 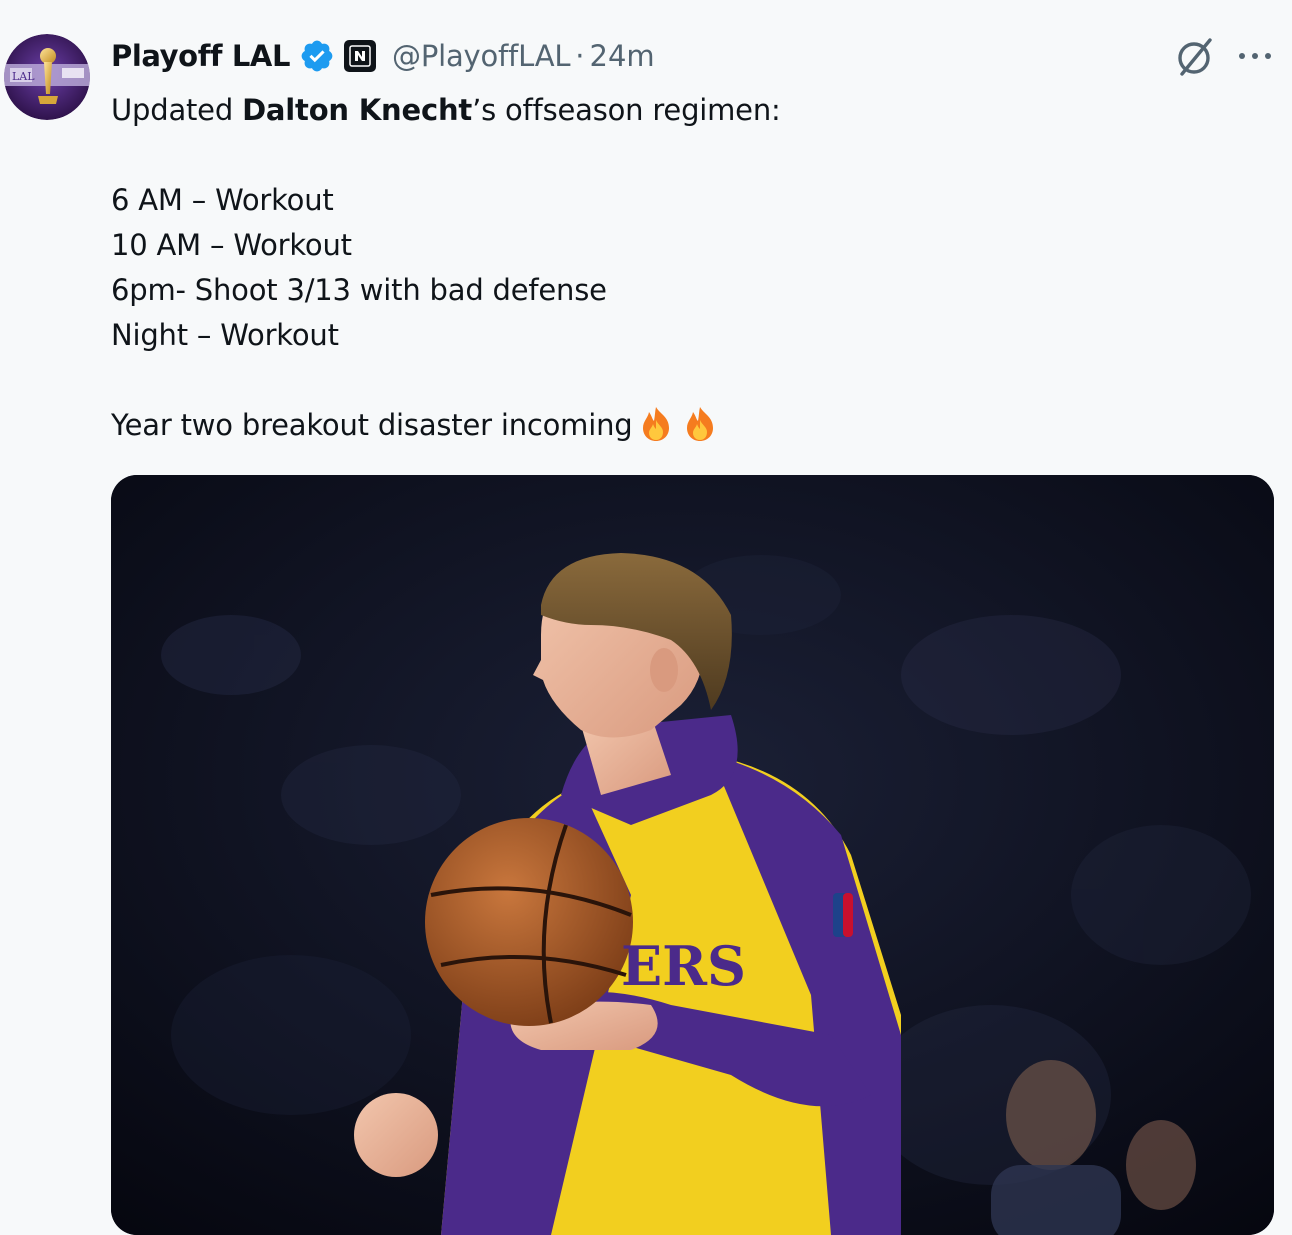 I want to click on jersey-text: ERS, so click(x=683, y=966).